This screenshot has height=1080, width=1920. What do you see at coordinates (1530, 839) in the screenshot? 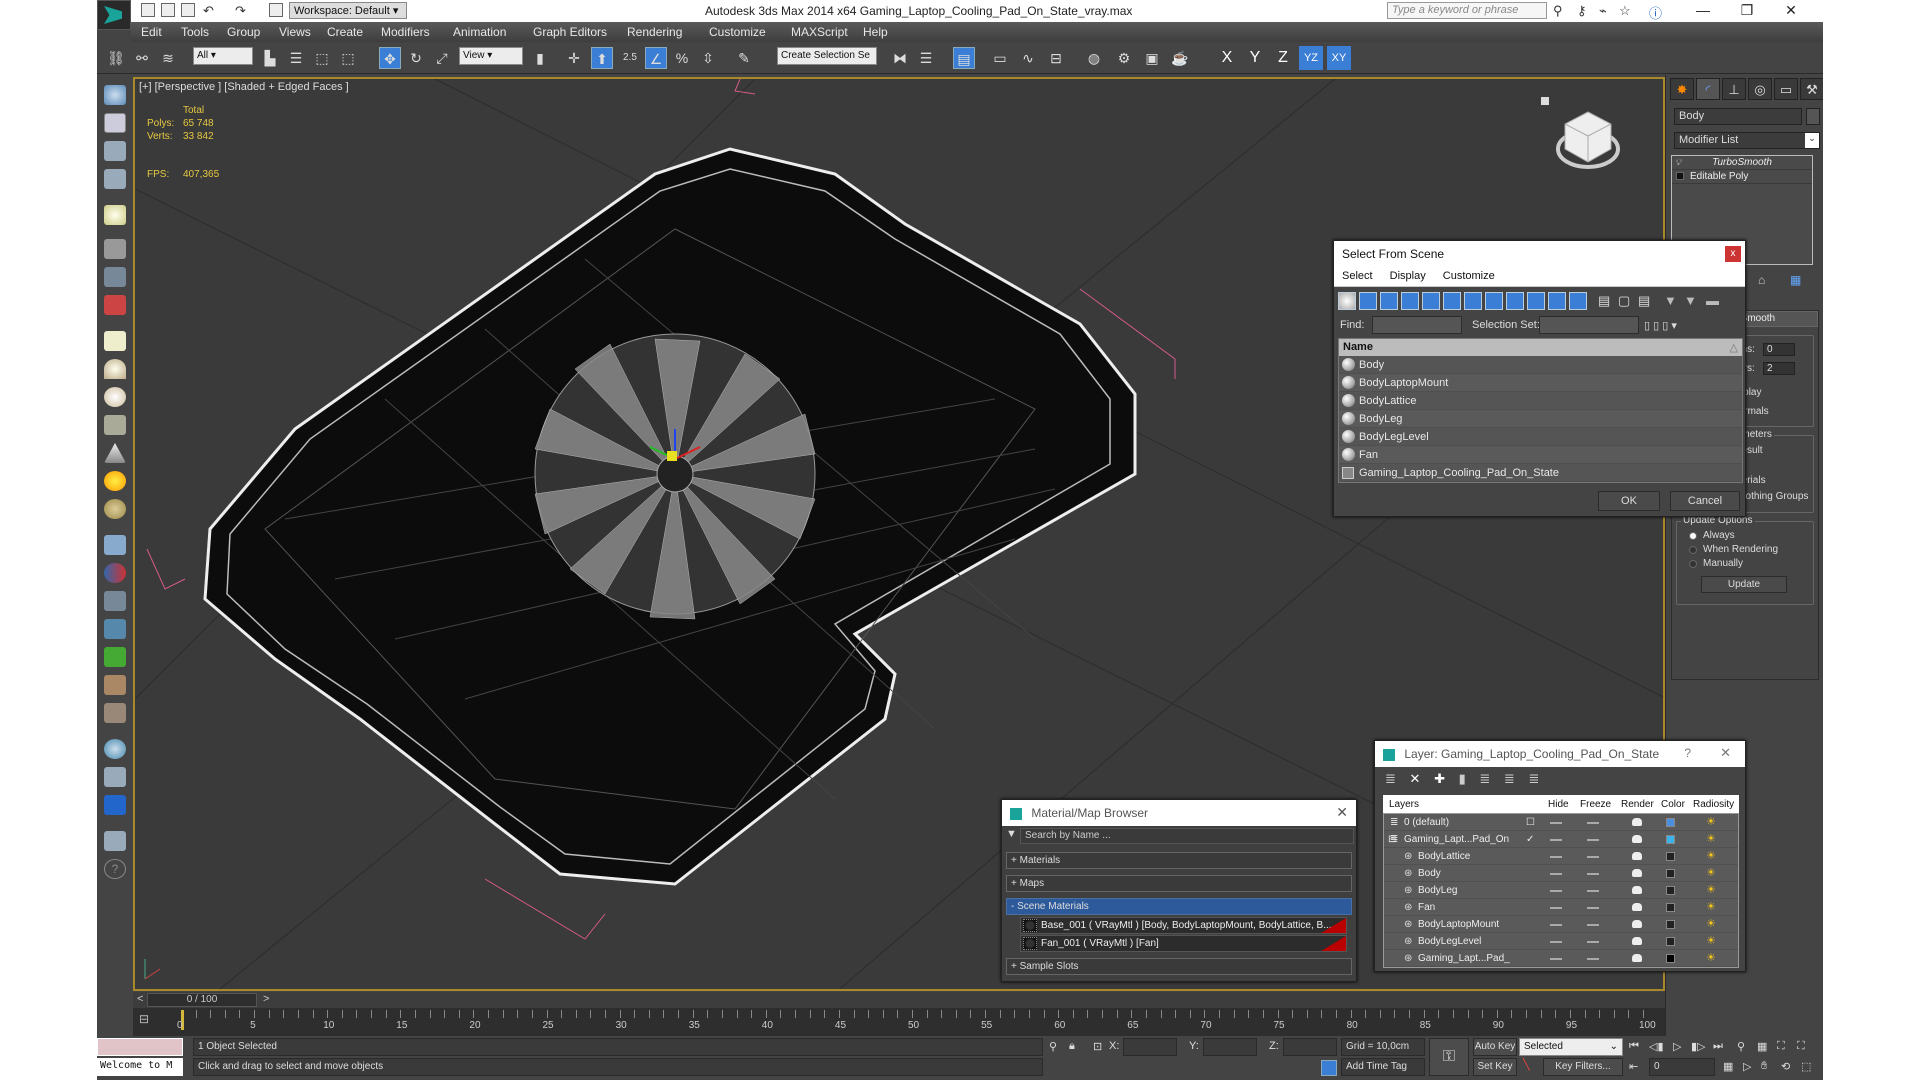
I see `current-layer-toggle: ✓` at bounding box center [1530, 839].